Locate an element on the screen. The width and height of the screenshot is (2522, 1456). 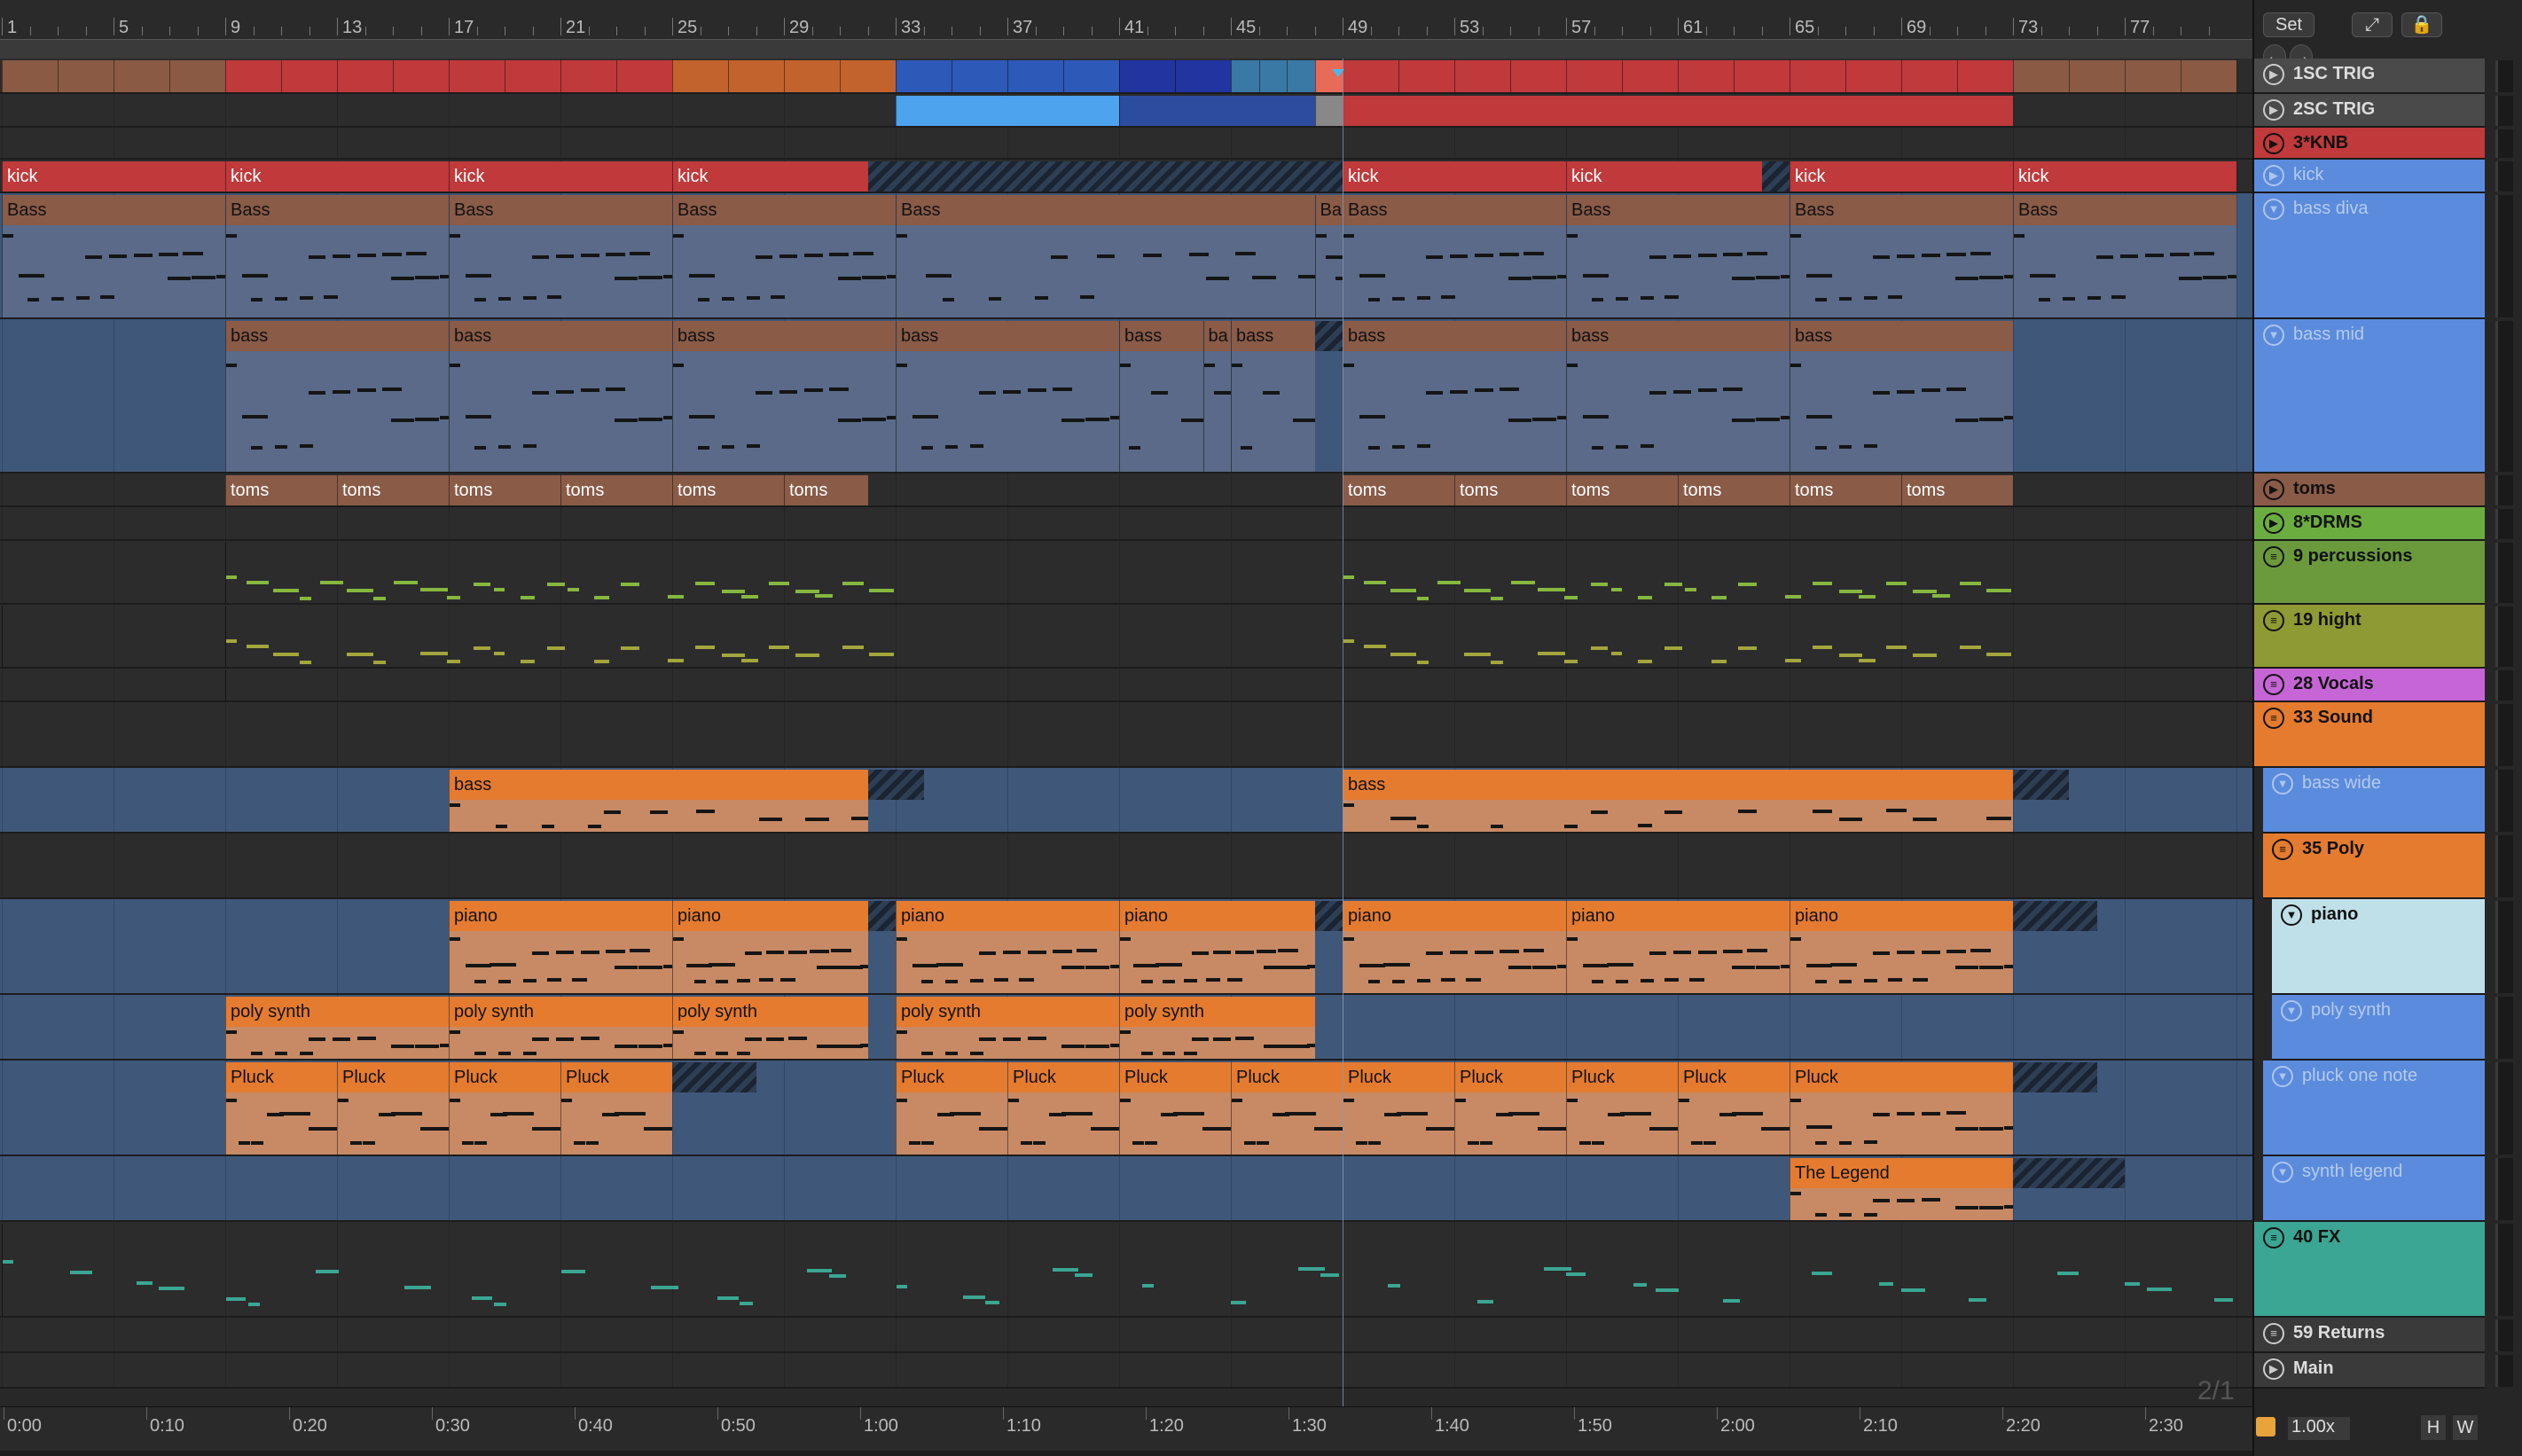
clip: poly synth is located at coordinates (1007, 1028).